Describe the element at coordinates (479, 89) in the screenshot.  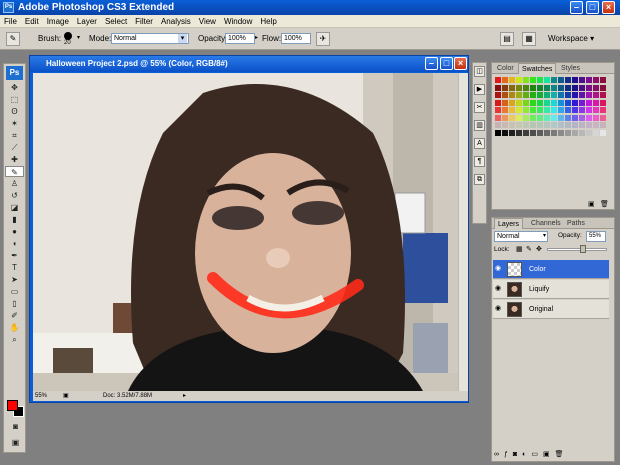
I see `histogram-icon: ▶` at that location.